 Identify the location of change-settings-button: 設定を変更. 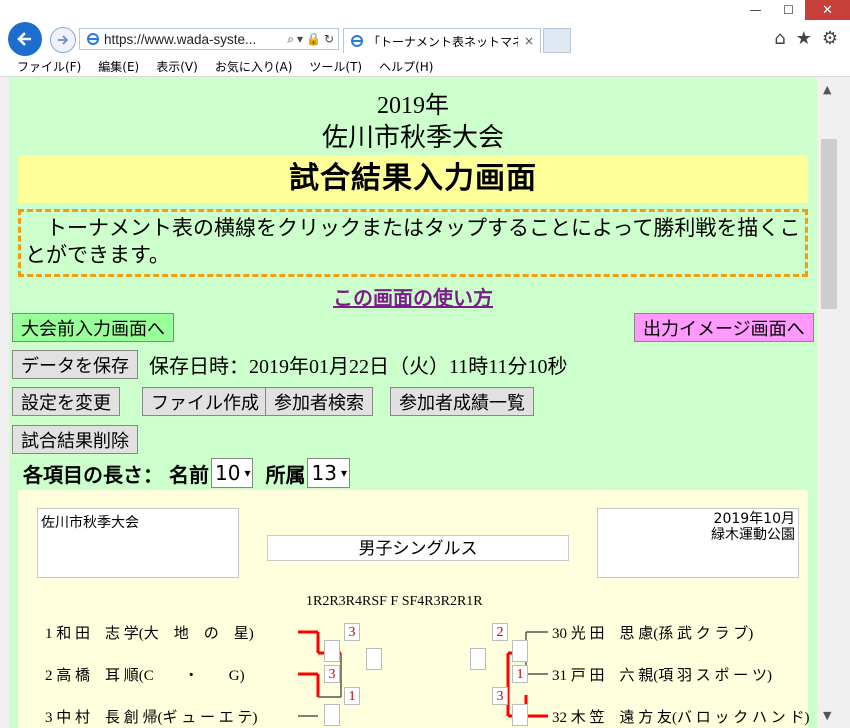
(66, 401).